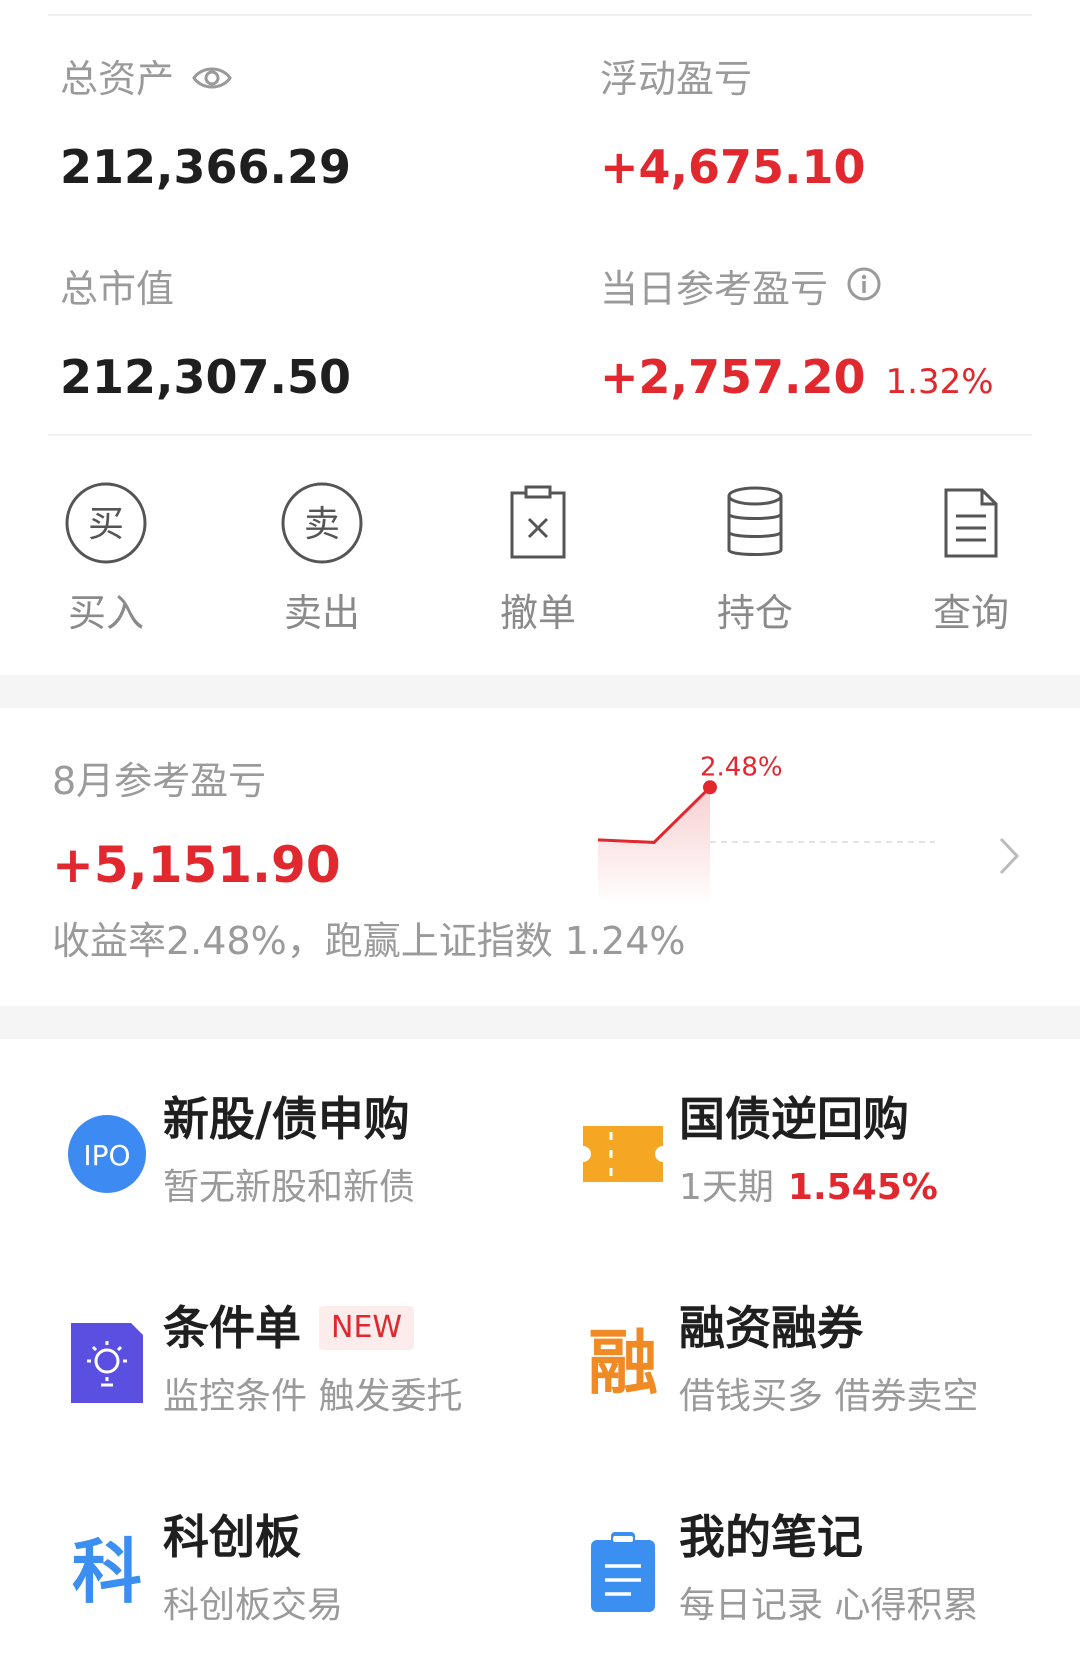 The image size is (1080, 1675). Describe the element at coordinates (676, 79) in the screenshot. I see `floating-pl-label: 浮动盈亏` at that location.